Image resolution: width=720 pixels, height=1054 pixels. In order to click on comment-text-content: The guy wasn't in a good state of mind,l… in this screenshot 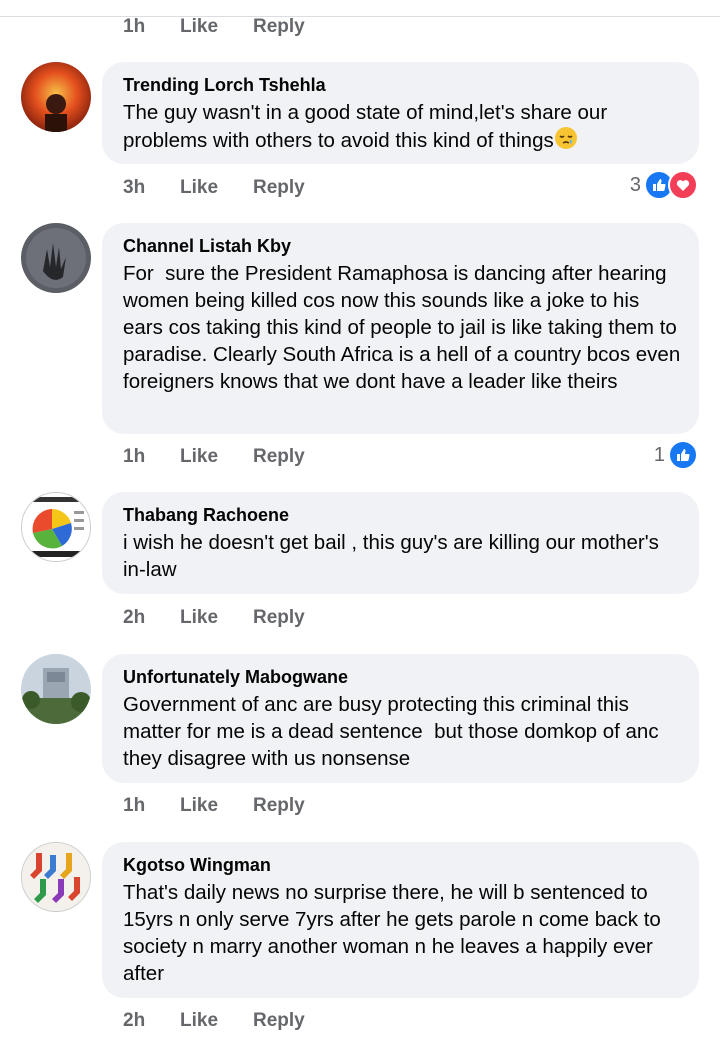, I will do `click(368, 126)`.